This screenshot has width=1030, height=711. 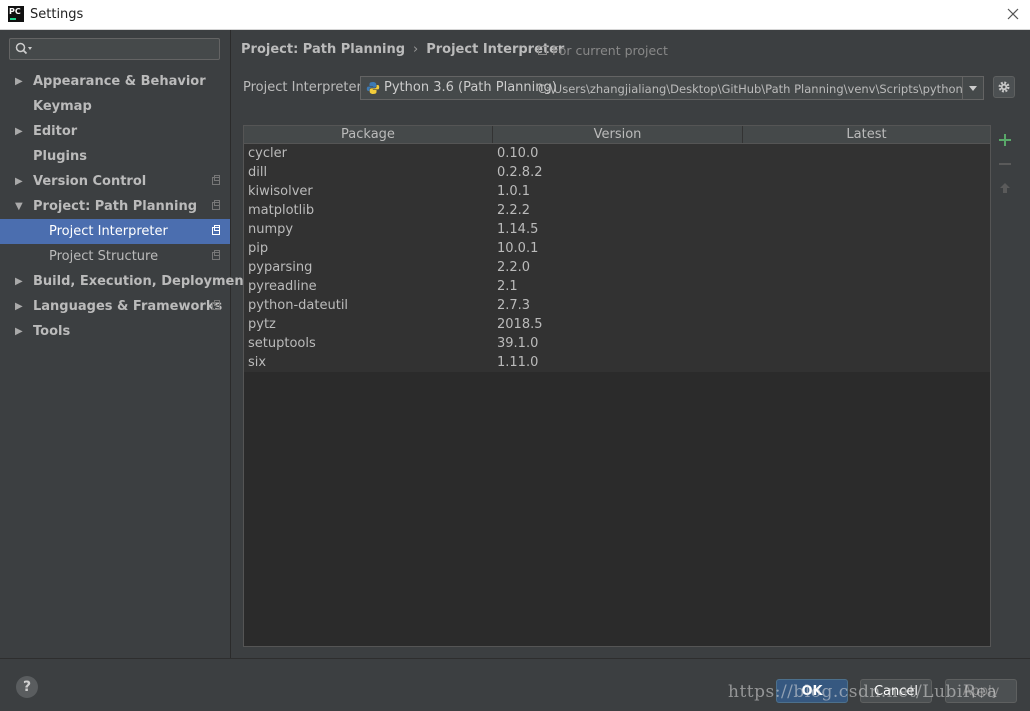 I want to click on column-header-version: Version, so click(x=618, y=134).